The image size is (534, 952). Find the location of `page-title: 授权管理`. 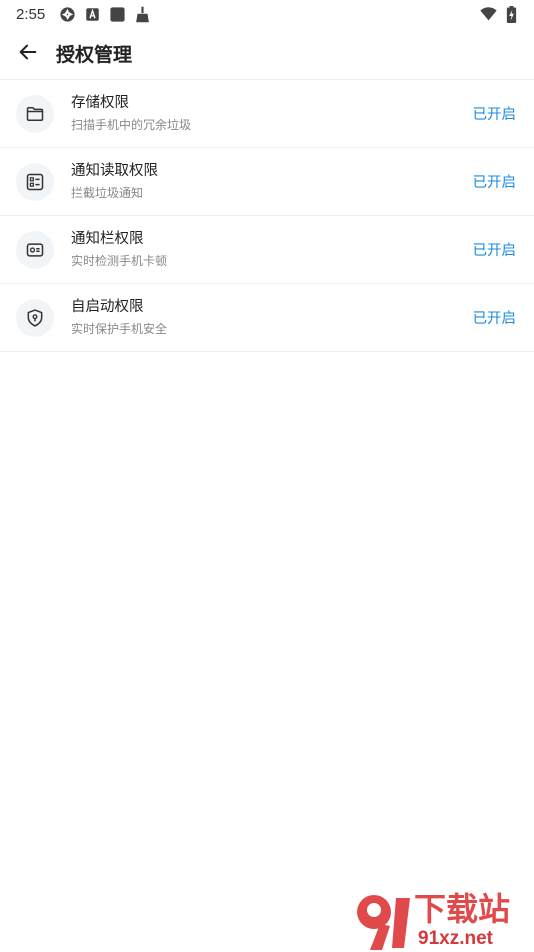

page-title: 授权管理 is located at coordinates (94, 55).